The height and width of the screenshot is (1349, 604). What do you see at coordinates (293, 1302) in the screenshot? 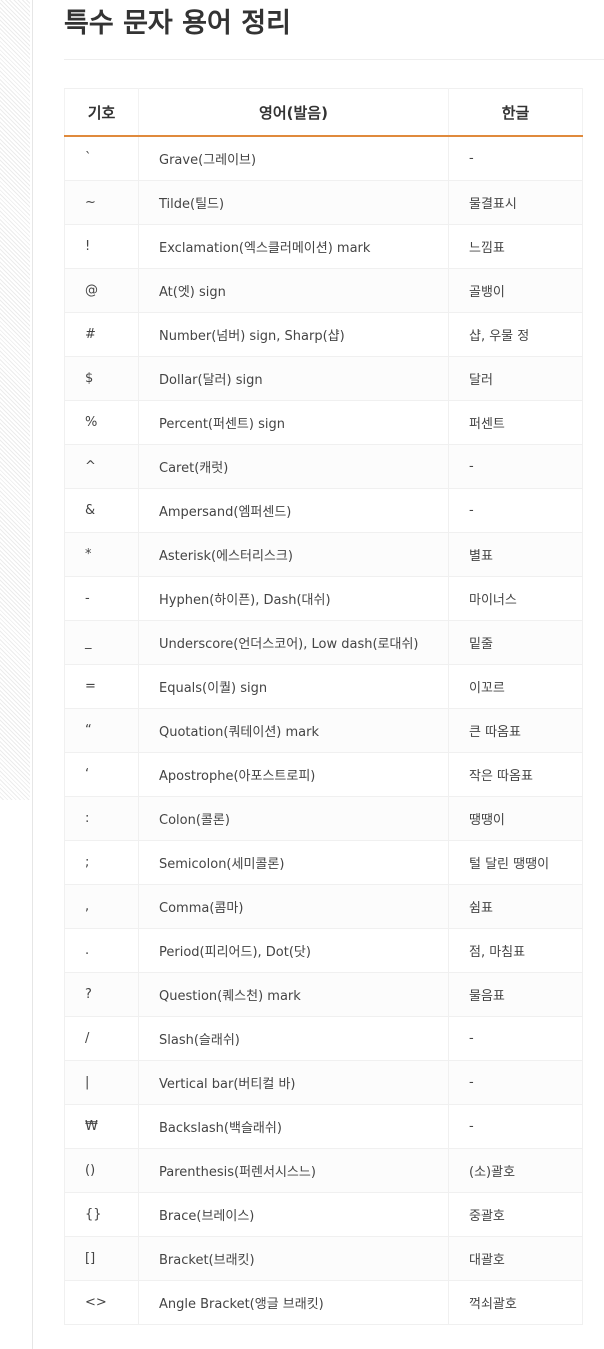
I see `english-cell: Angle Bracket(앵글 브래킷)` at bounding box center [293, 1302].